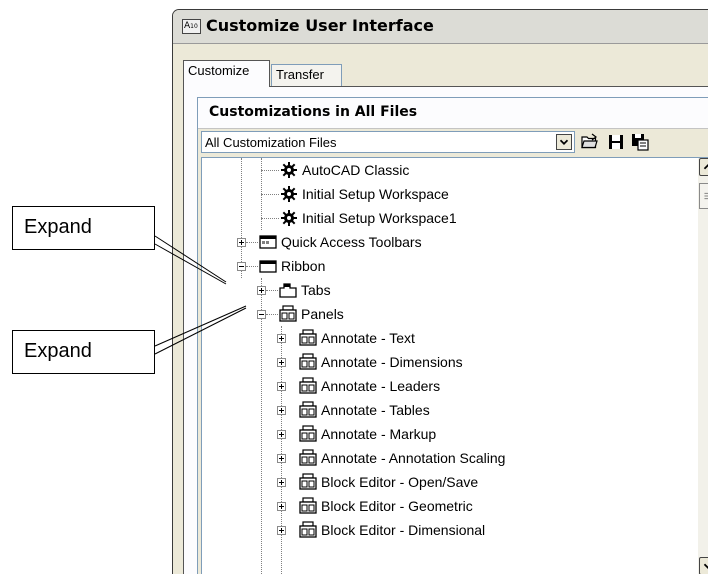 The height and width of the screenshot is (574, 708). Describe the element at coordinates (706, 113) in the screenshot. I see `collapse-section-icon` at that location.